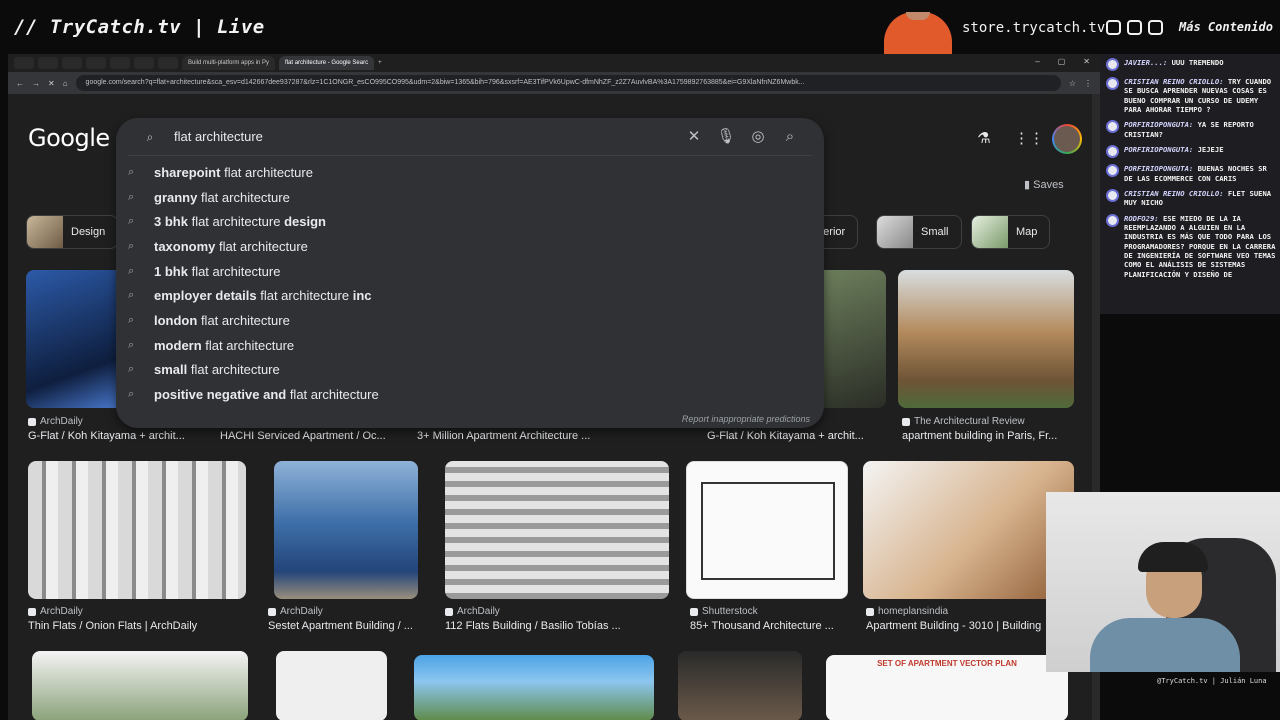 The height and width of the screenshot is (720, 1280). What do you see at coordinates (758, 137) in the screenshot?
I see `lens-icon: ◎` at bounding box center [758, 137].